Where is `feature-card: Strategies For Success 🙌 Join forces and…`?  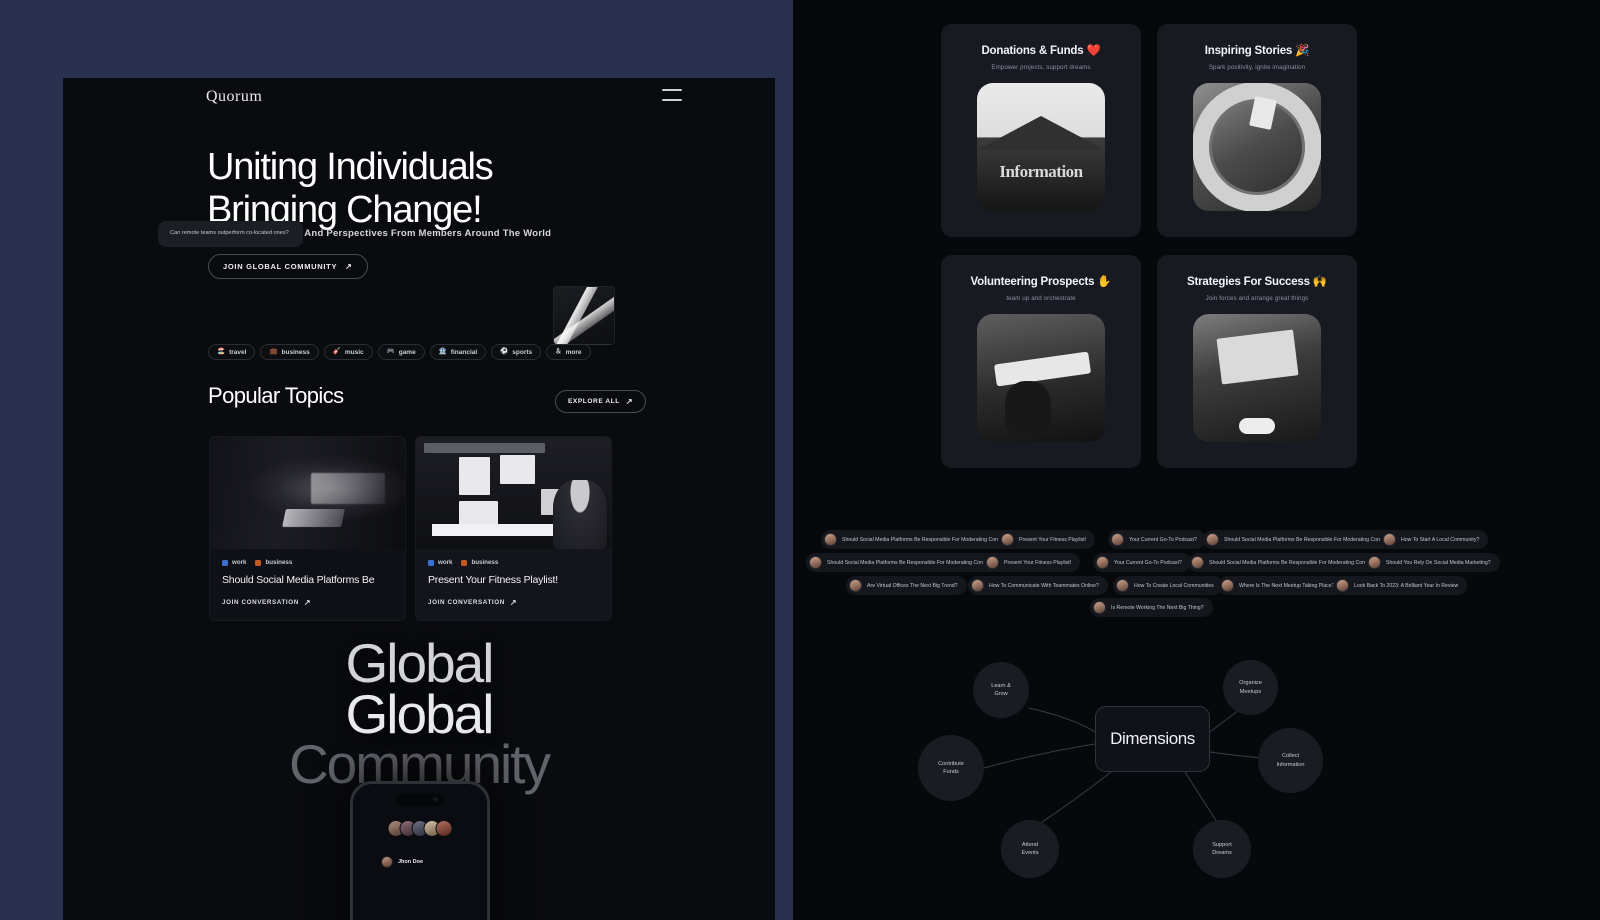
feature-card: Strategies For Success 🙌 Join forces and… is located at coordinates (1257, 361).